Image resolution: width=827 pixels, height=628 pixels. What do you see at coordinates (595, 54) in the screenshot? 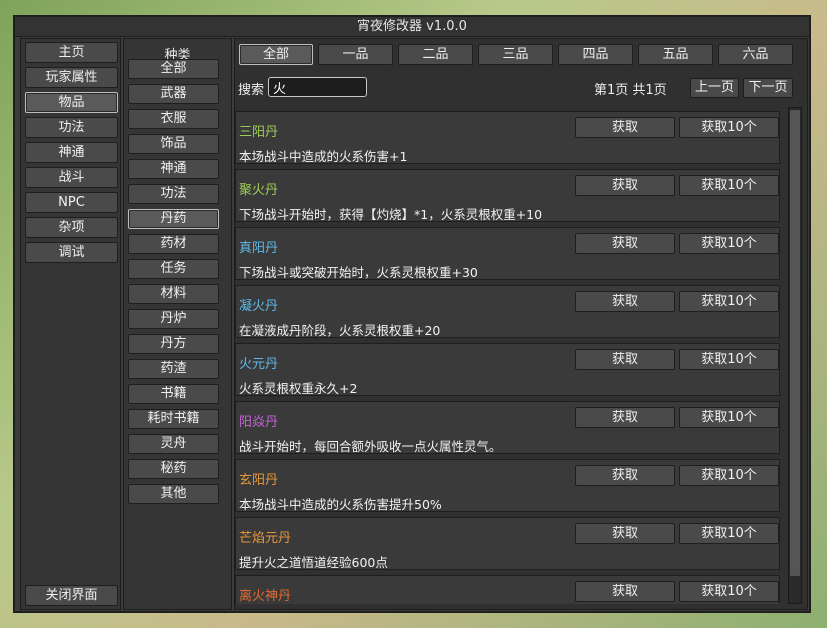
I see `grade-tab-4: 四品` at bounding box center [595, 54].